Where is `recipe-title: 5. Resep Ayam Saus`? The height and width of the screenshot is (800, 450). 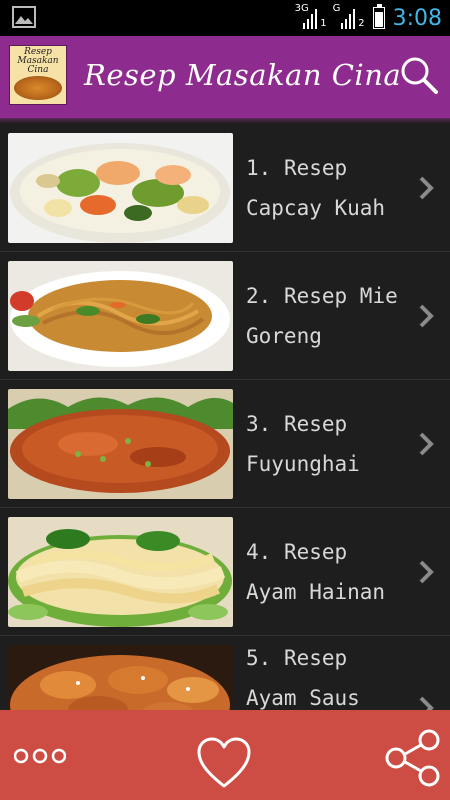 recipe-title: 5. Resep Ayam Saus is located at coordinates (303, 678).